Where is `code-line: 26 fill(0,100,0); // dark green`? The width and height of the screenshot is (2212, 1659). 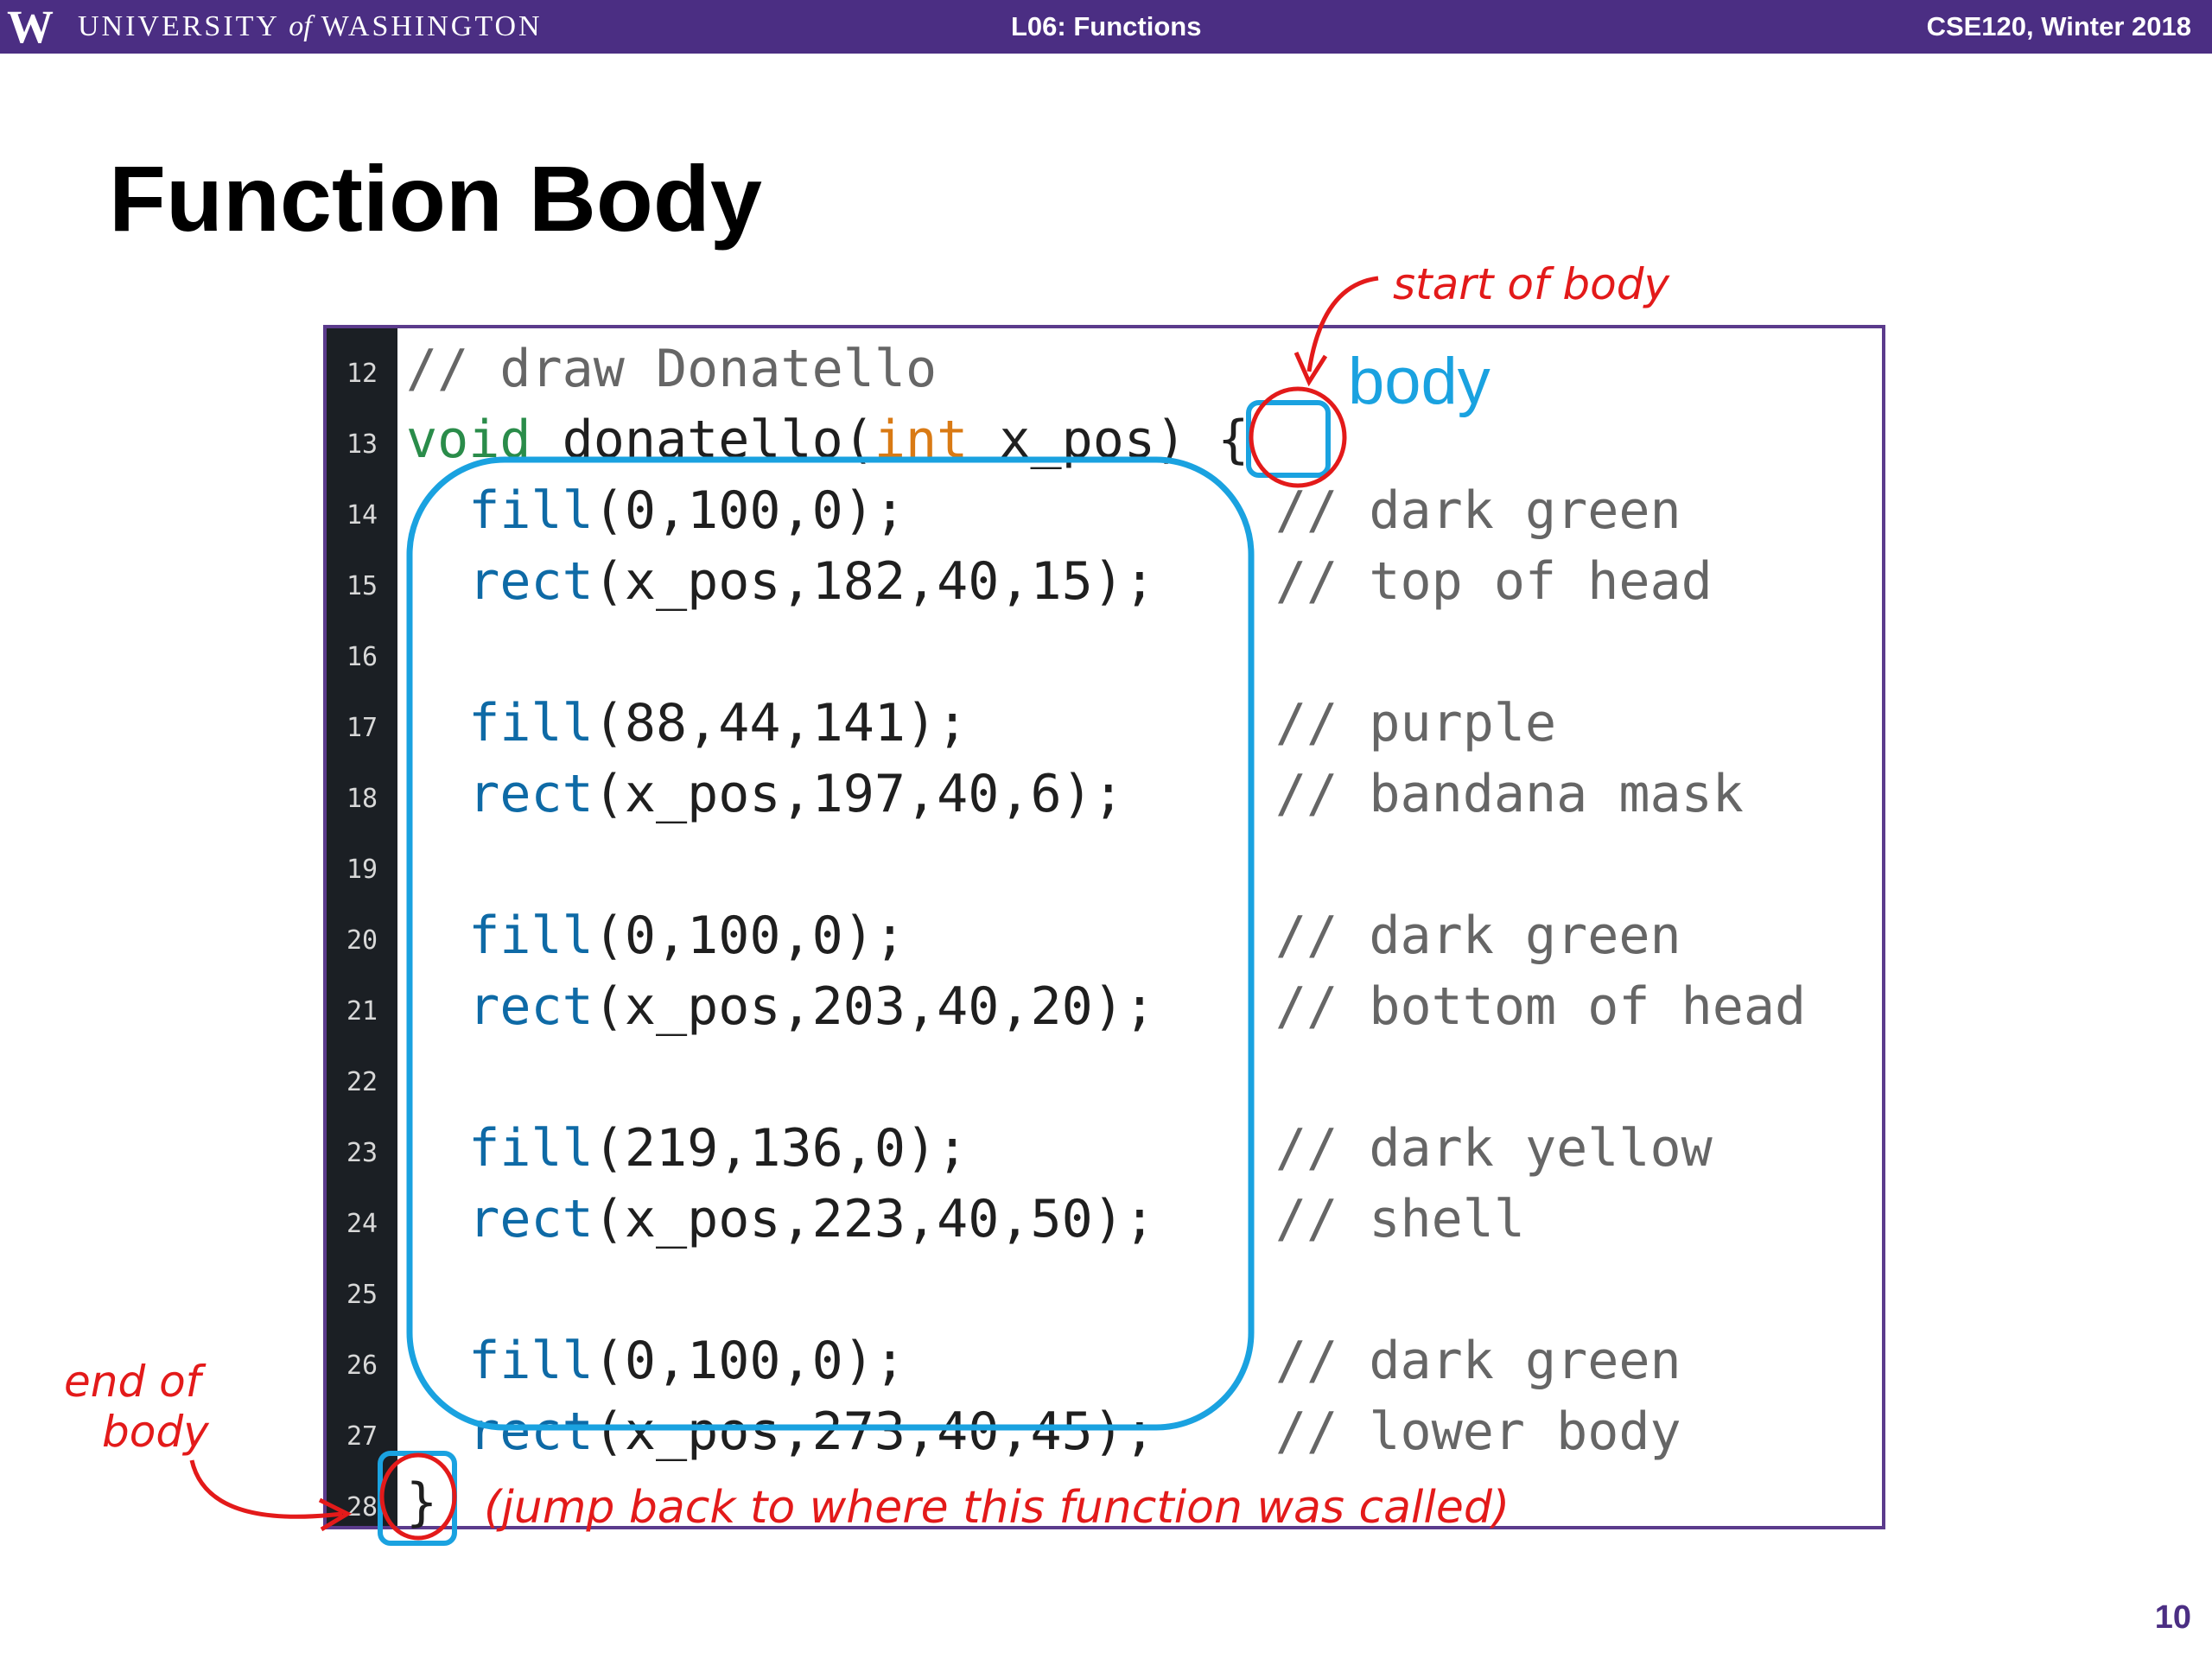 code-line: 26 fill(0,100,0); // dark green is located at coordinates (1104, 1360).